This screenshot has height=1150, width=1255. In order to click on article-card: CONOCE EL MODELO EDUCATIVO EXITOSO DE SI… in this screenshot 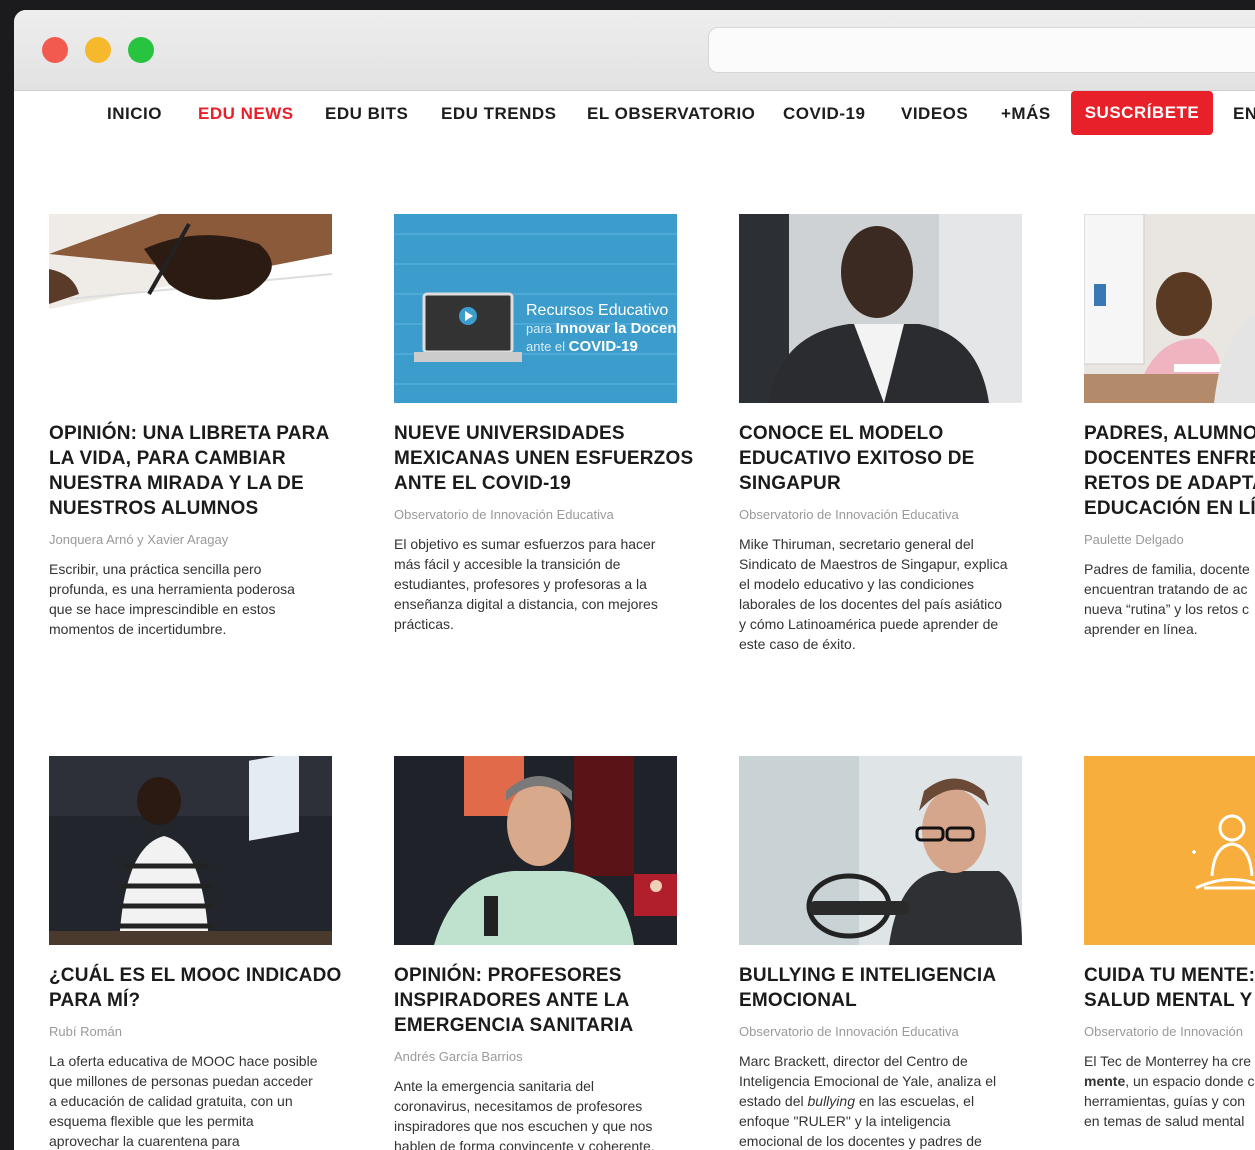, I will do `click(881, 434)`.